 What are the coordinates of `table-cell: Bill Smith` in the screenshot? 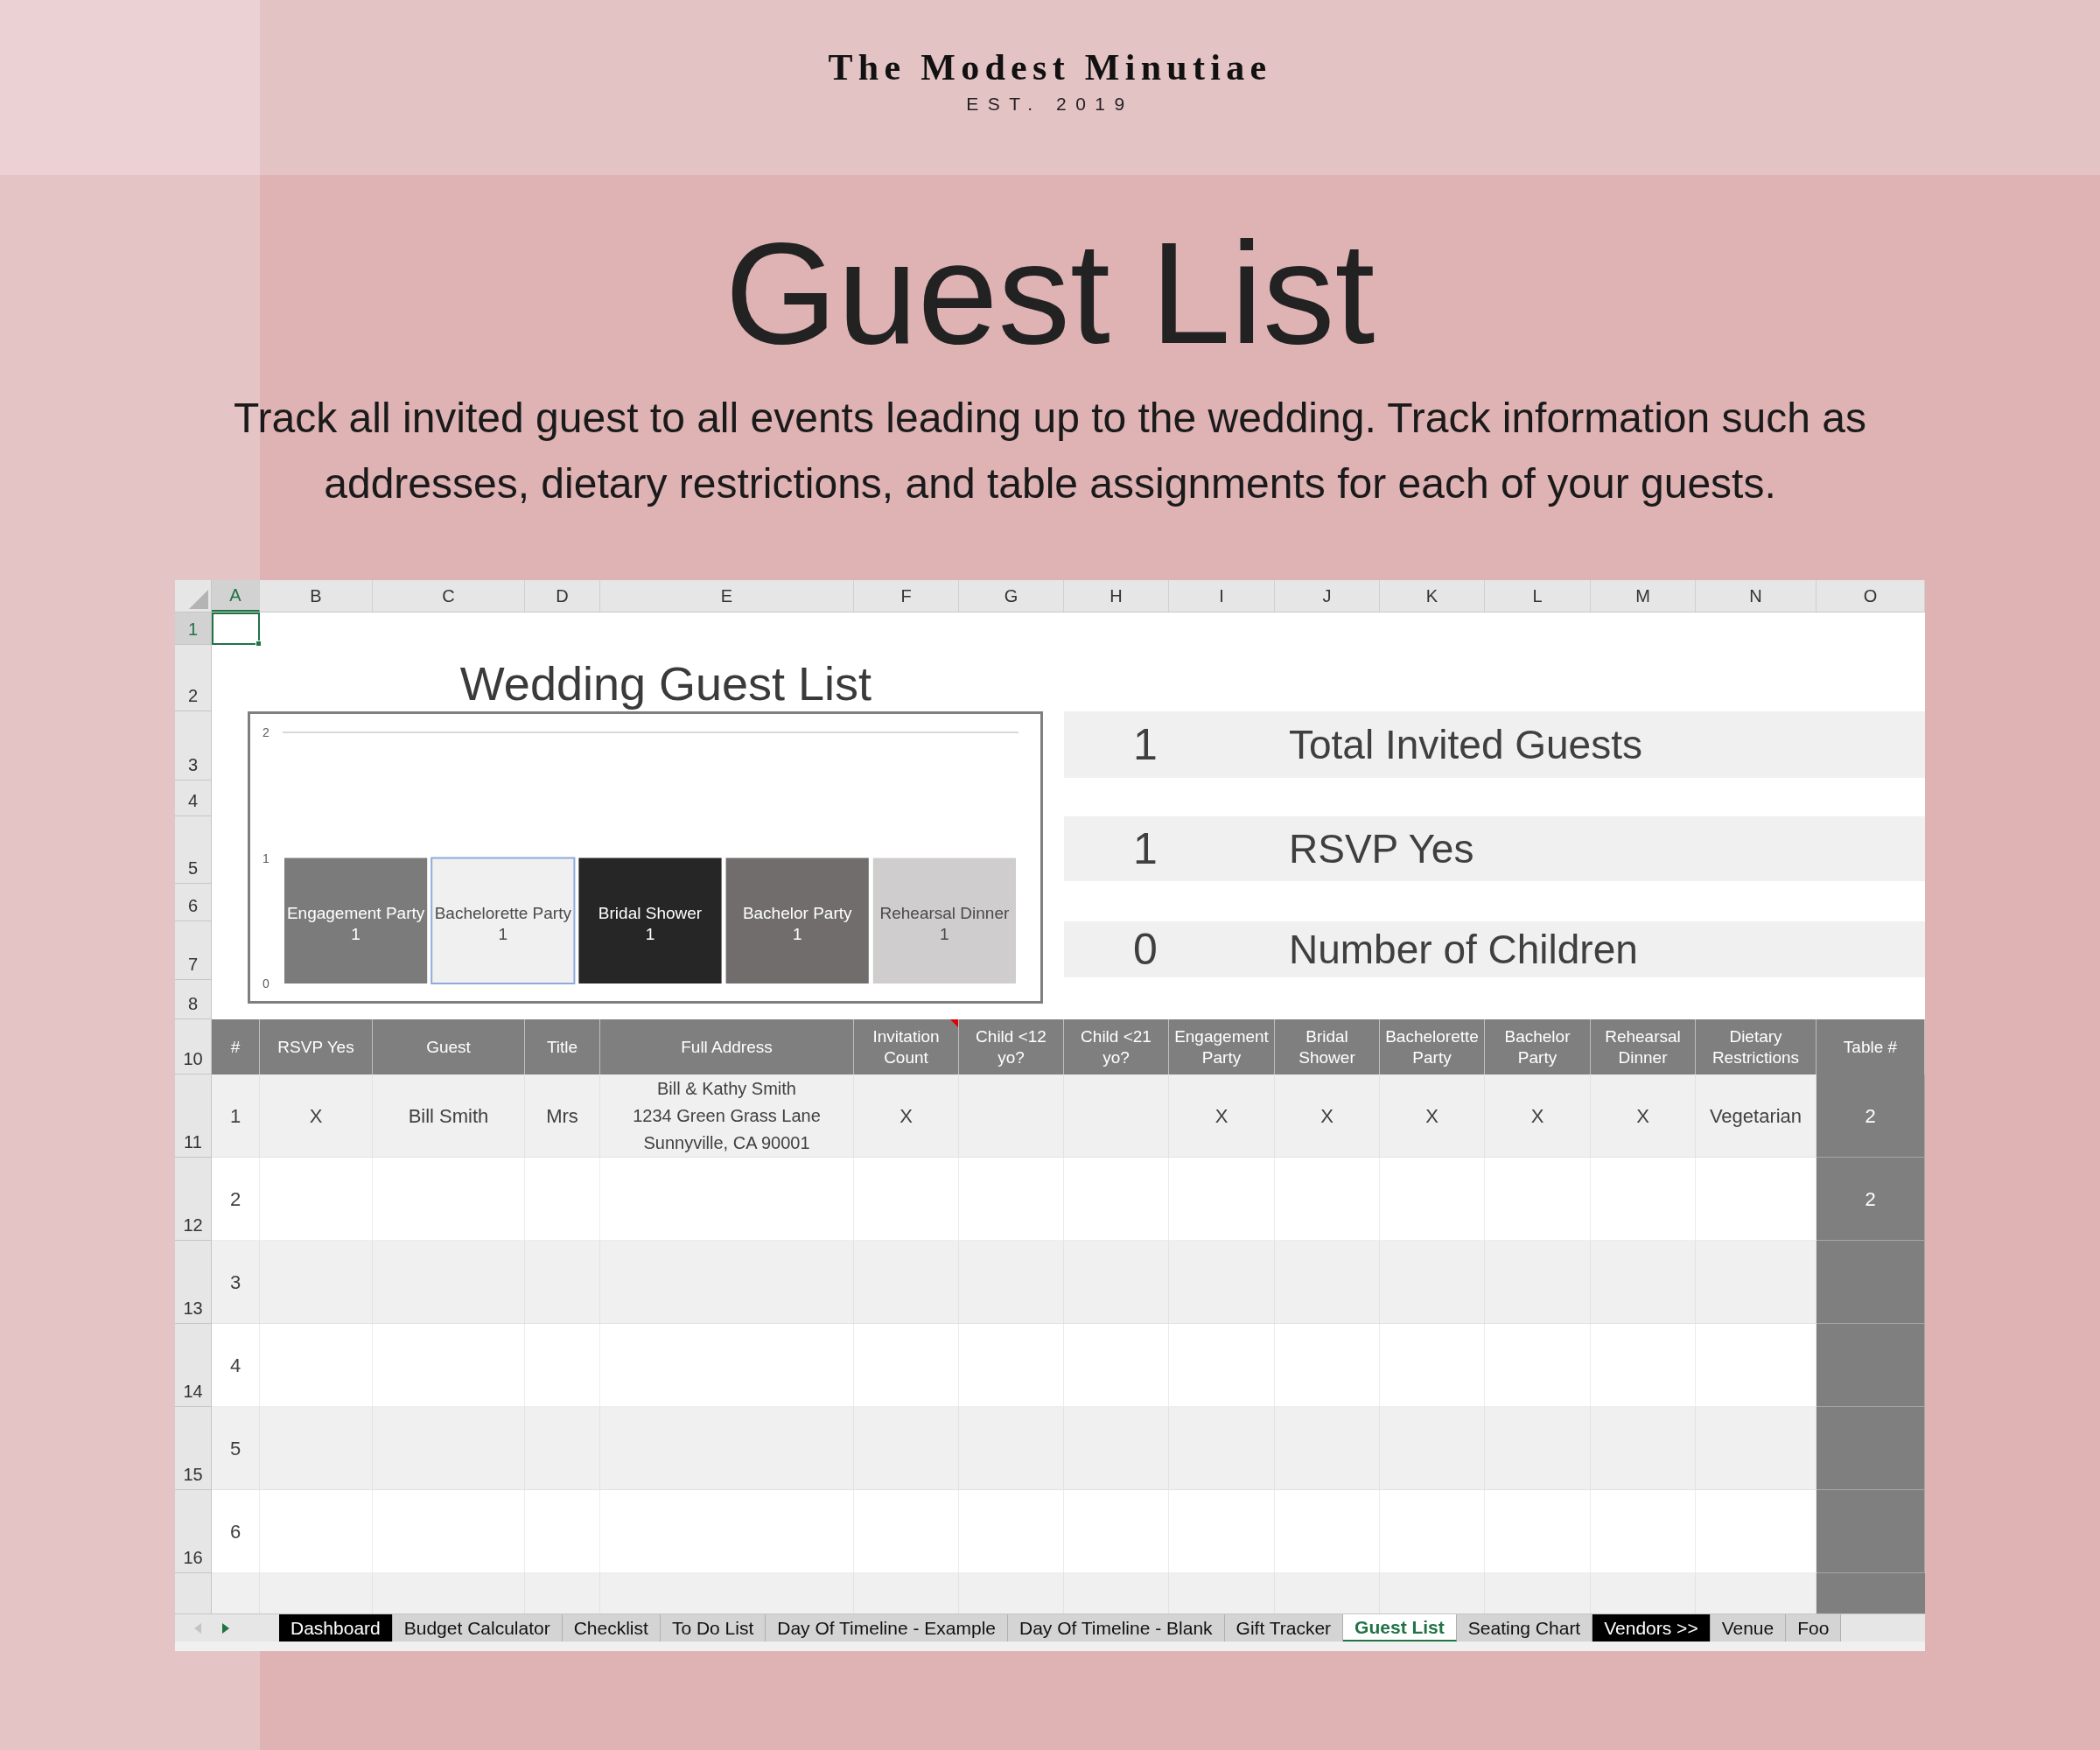 It's located at (449, 1116).